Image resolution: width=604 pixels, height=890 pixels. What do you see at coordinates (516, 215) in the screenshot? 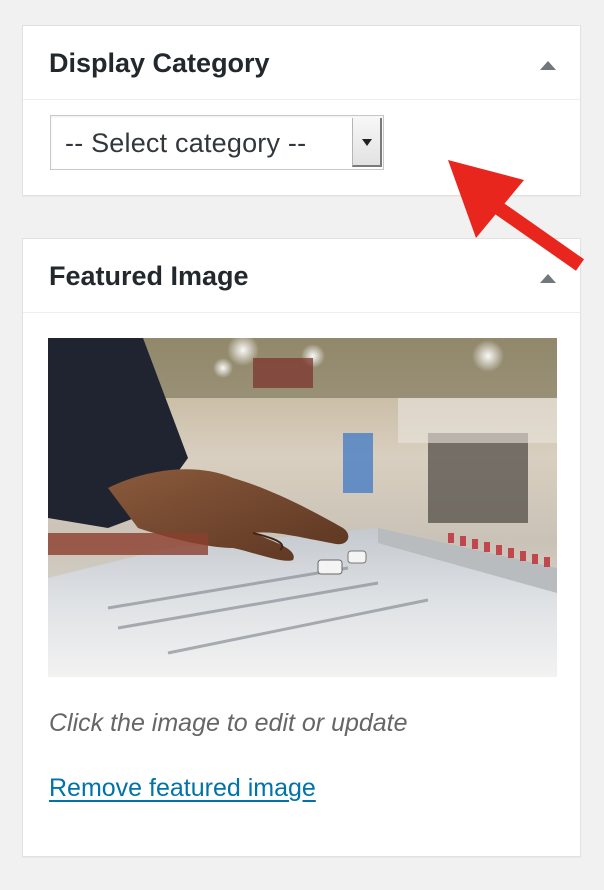
I see `red-arrow-pointer-icon` at bounding box center [516, 215].